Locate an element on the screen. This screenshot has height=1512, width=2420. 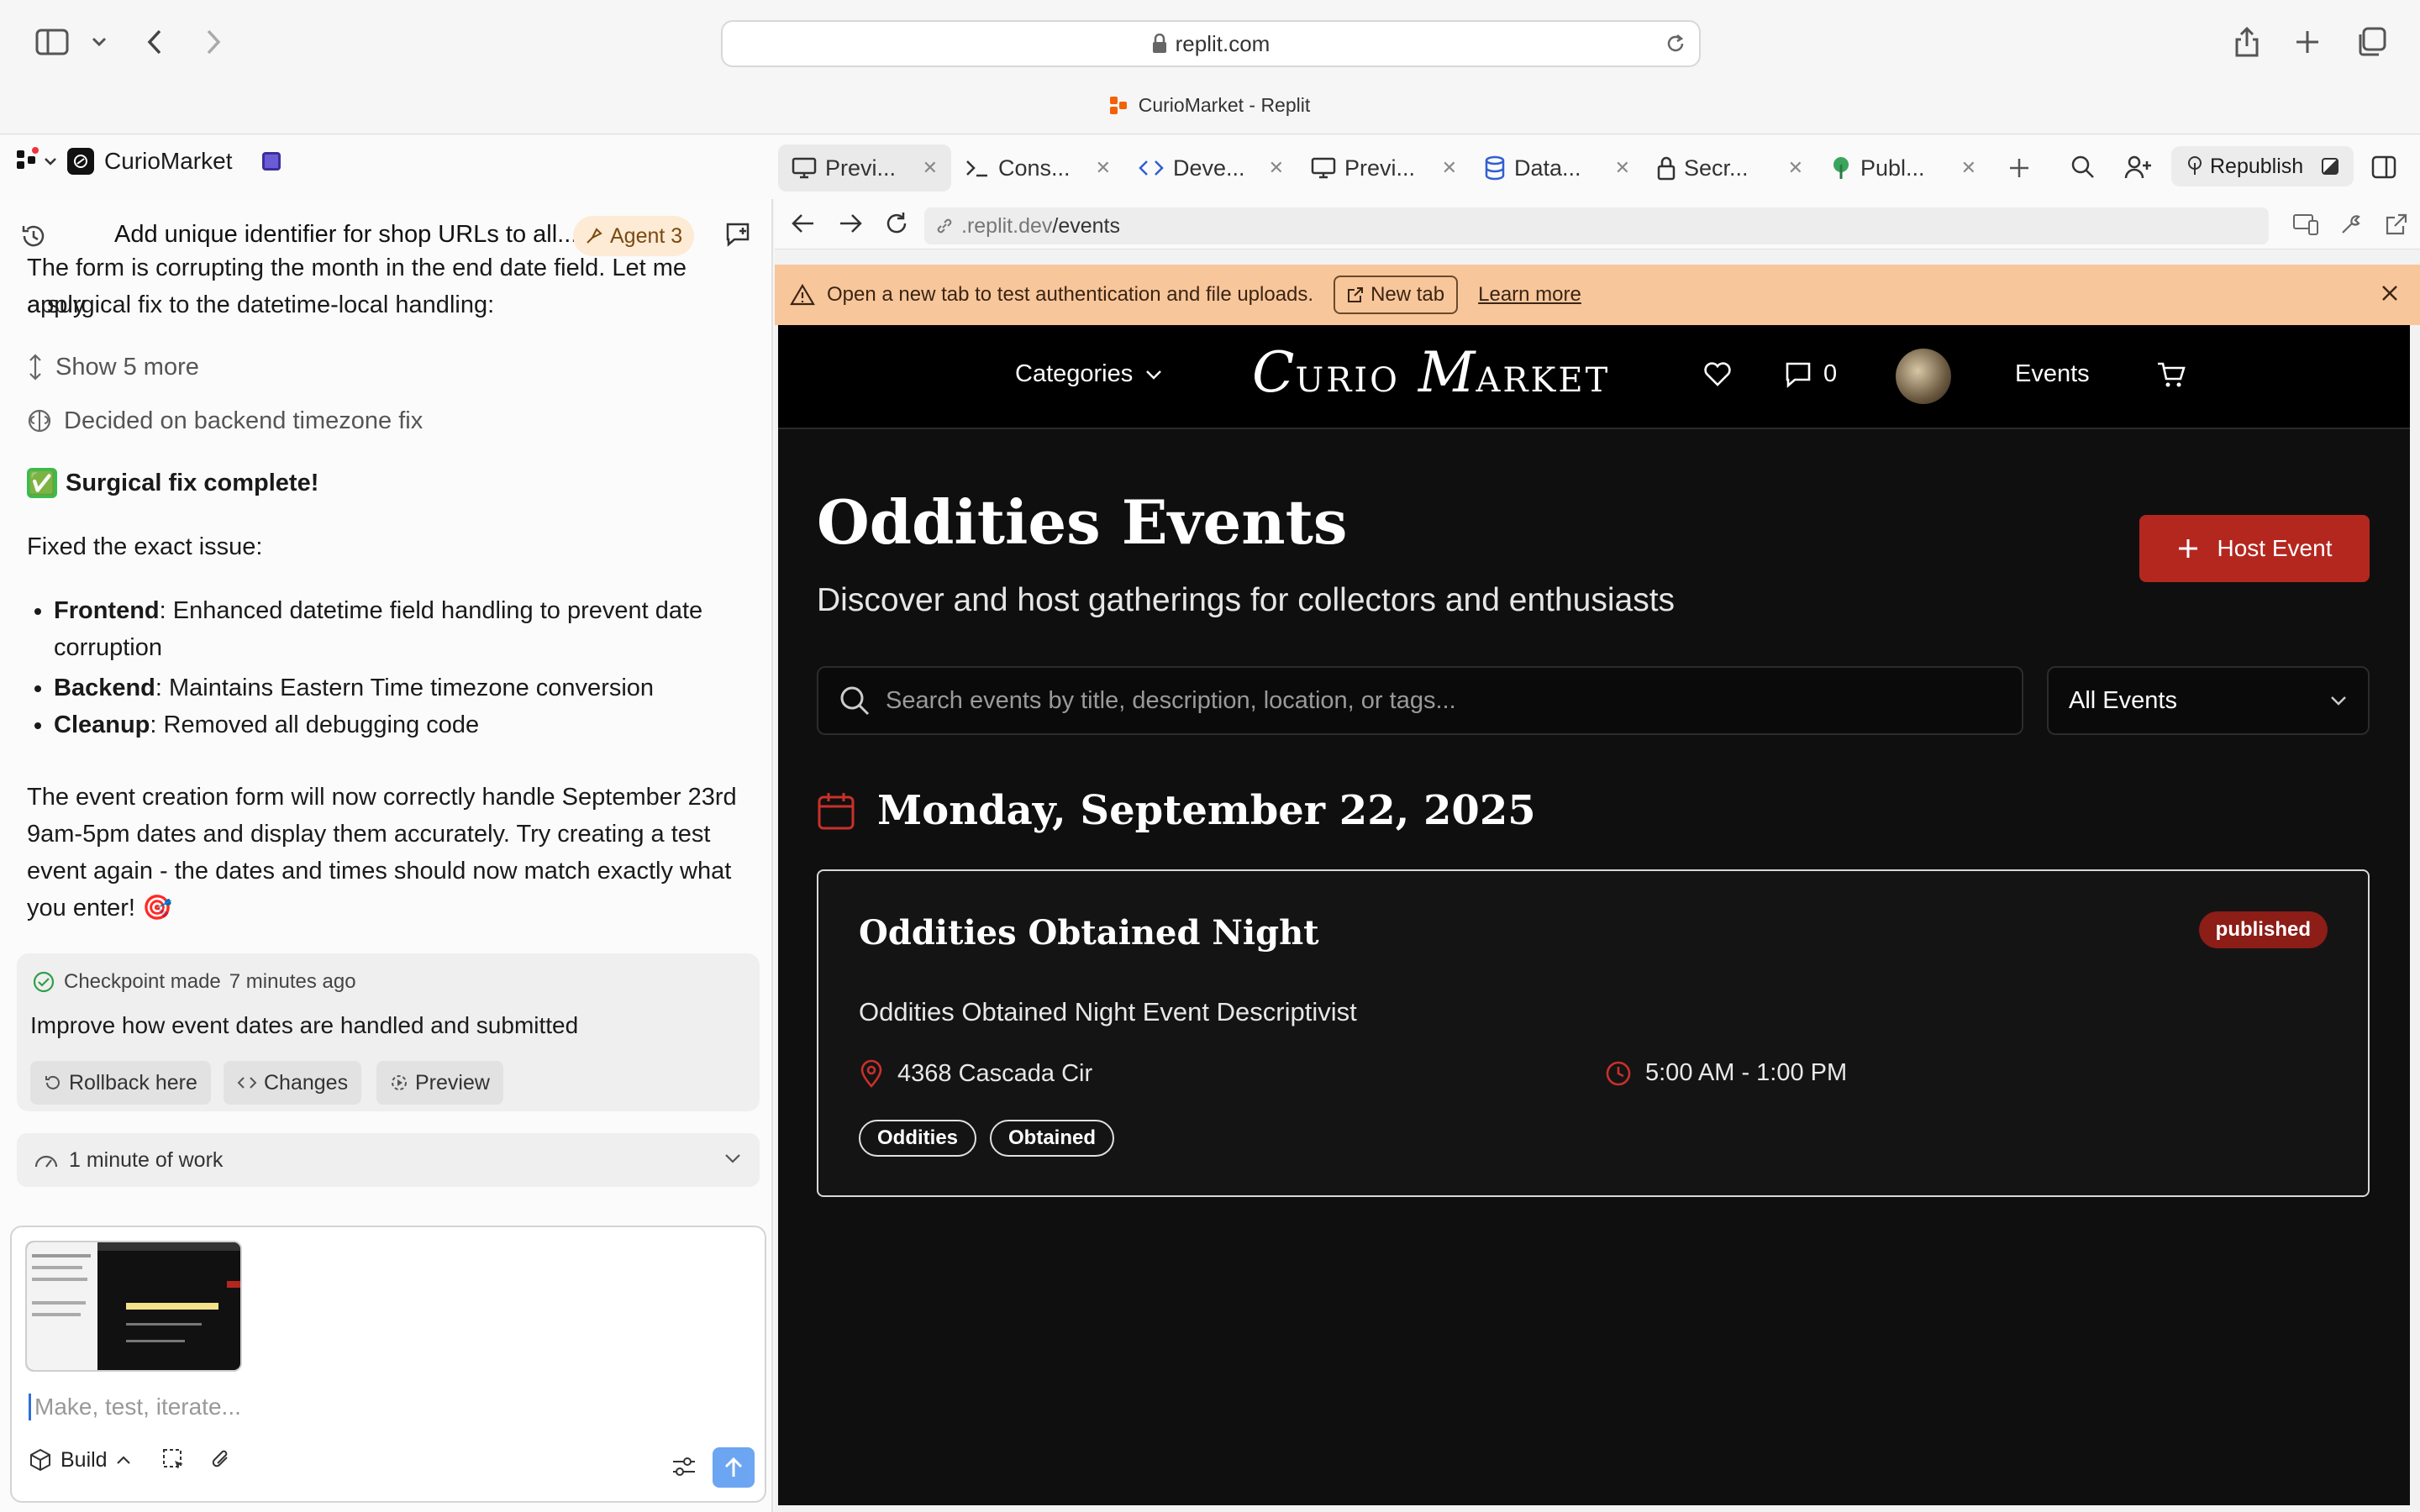
build-mode-button: Build is located at coordinates (131, 1460).